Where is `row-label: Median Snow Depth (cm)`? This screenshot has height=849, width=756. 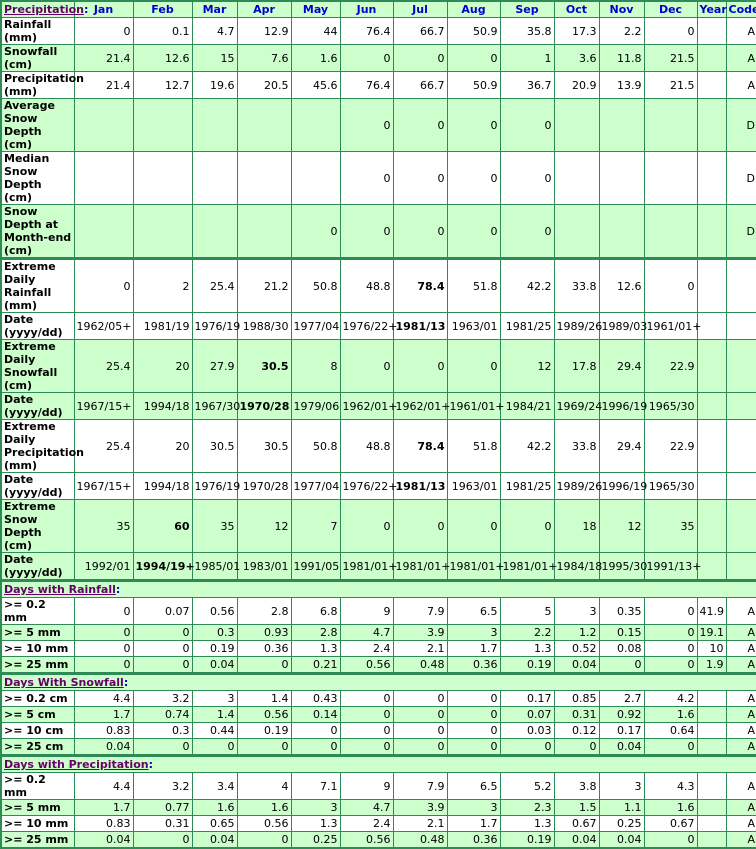
row-label: Median Snow Depth (cm) is located at coordinates (37, 178).